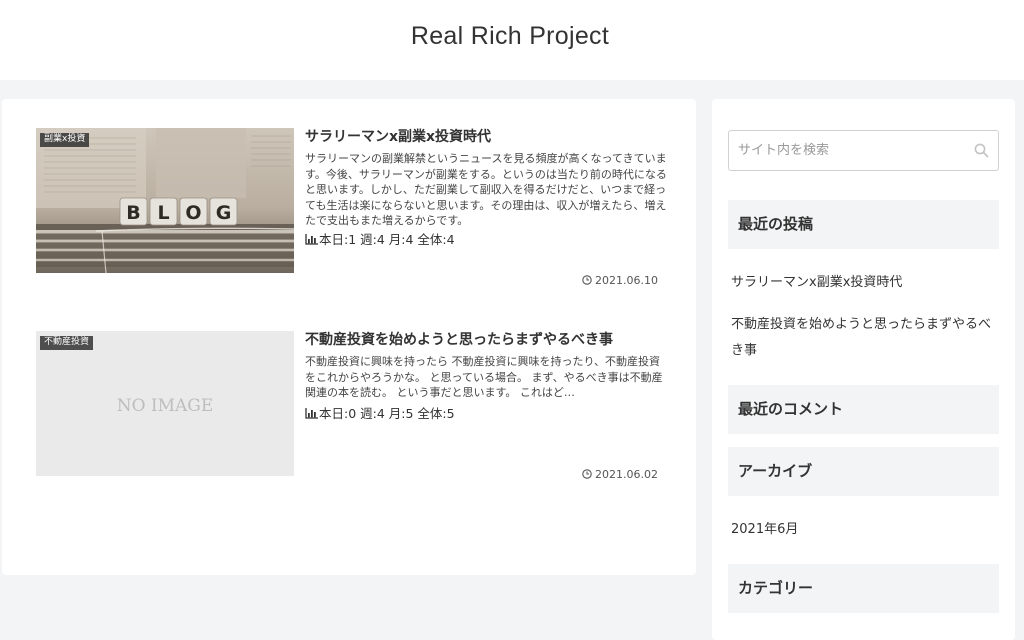 This screenshot has height=640, width=1024. I want to click on page-views-text: 本日:0 週:4 月:5 全体:5, so click(387, 413).